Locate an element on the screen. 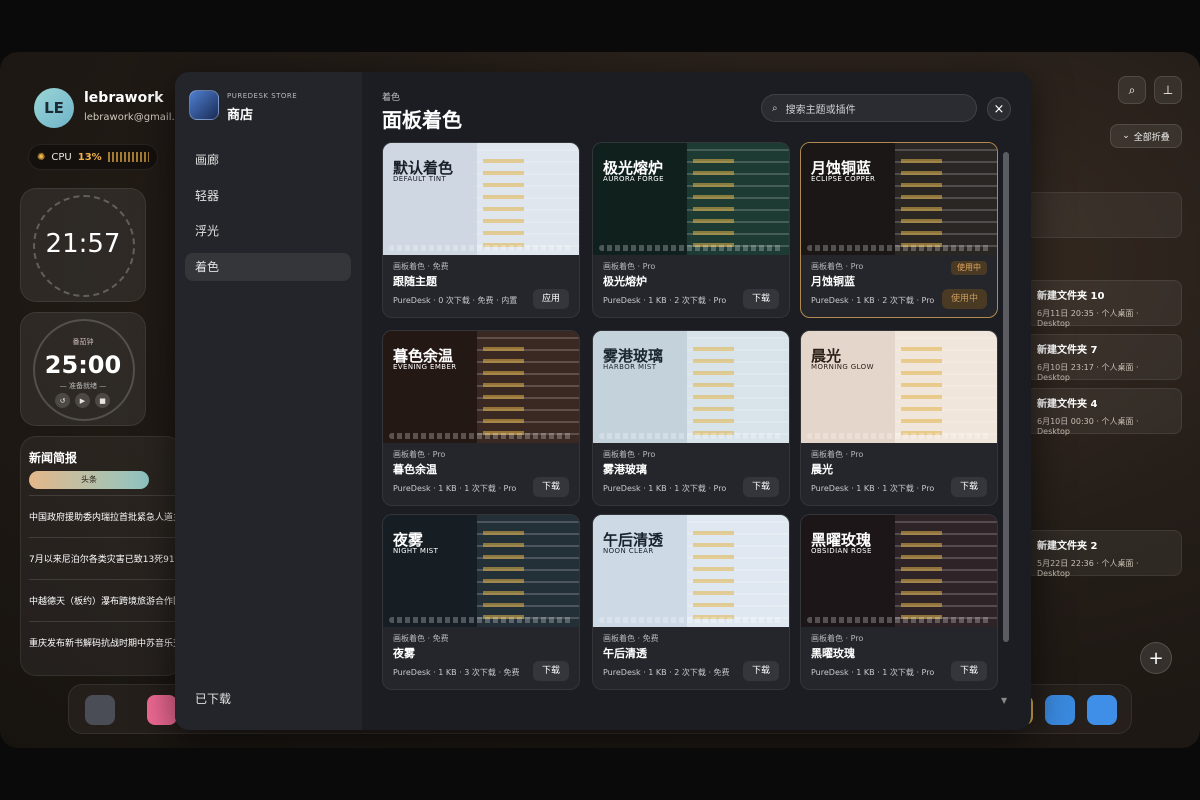  folder-name: 新建文件夹 7 is located at coordinates (1067, 350).